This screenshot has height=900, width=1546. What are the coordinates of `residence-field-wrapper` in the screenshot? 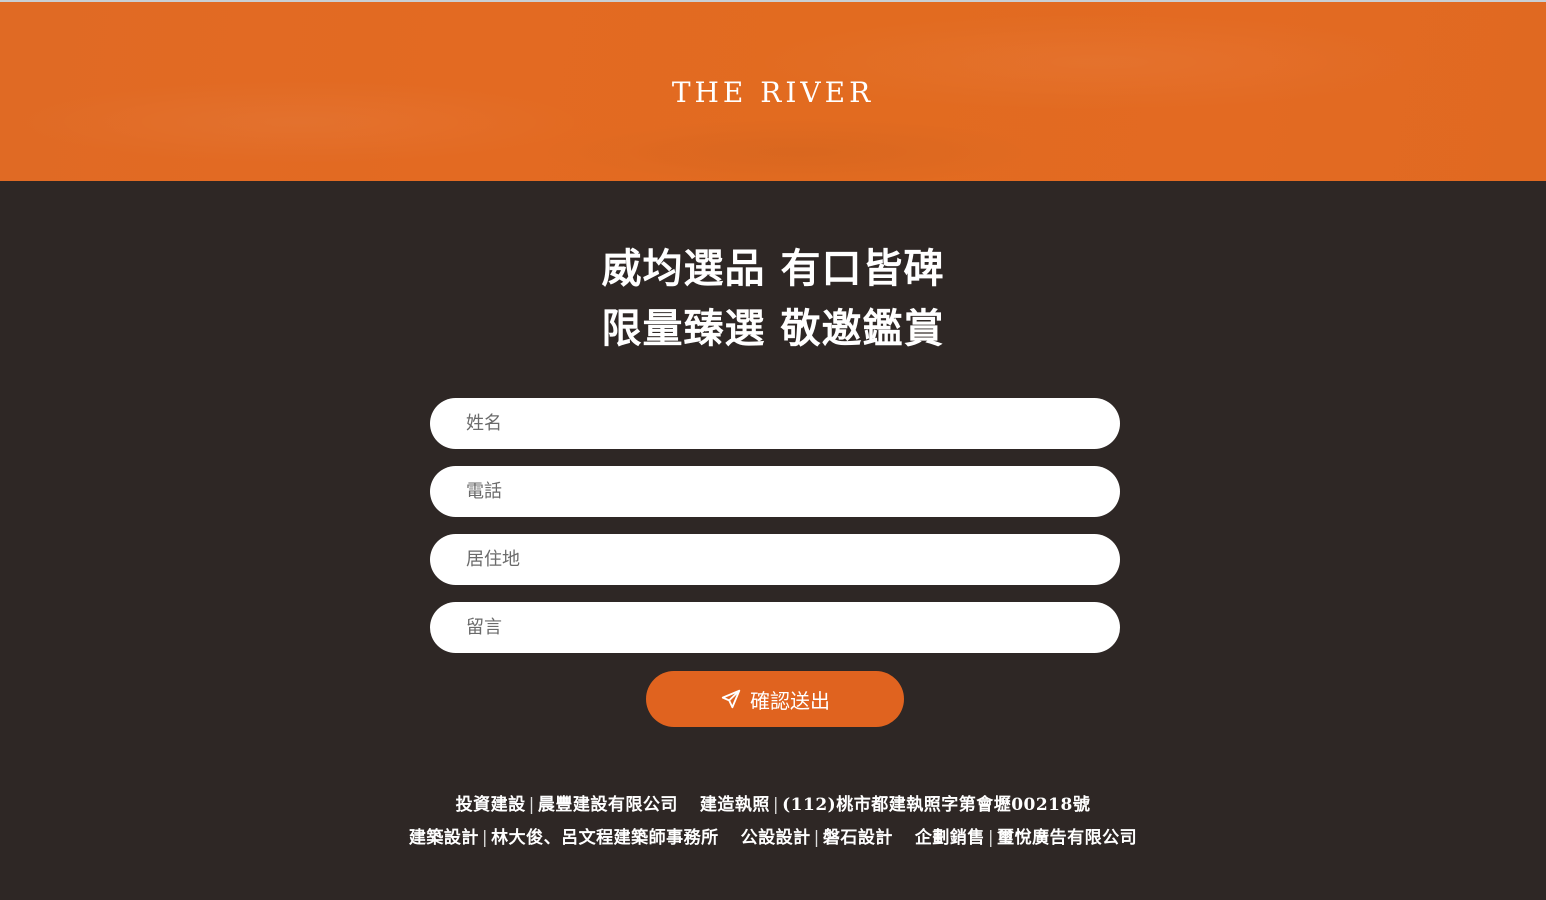 It's located at (775, 559).